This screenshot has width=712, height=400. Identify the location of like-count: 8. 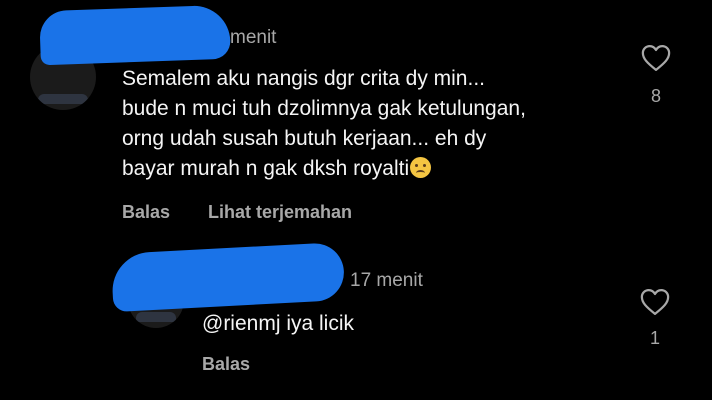
(655, 96).